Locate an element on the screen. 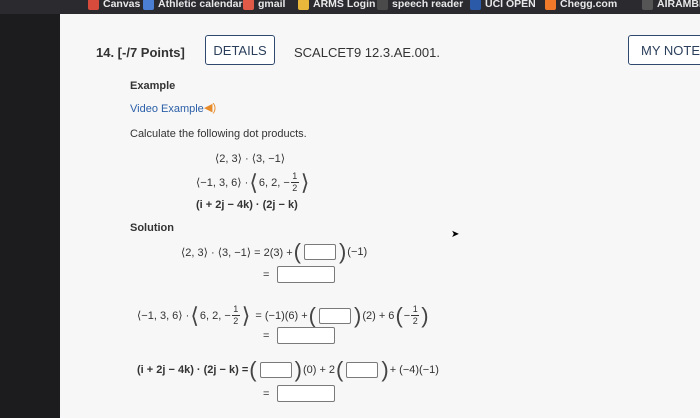 Image resolution: width=700 pixels, height=418 pixels. solution-row-4: = is located at coordinates (300, 335).